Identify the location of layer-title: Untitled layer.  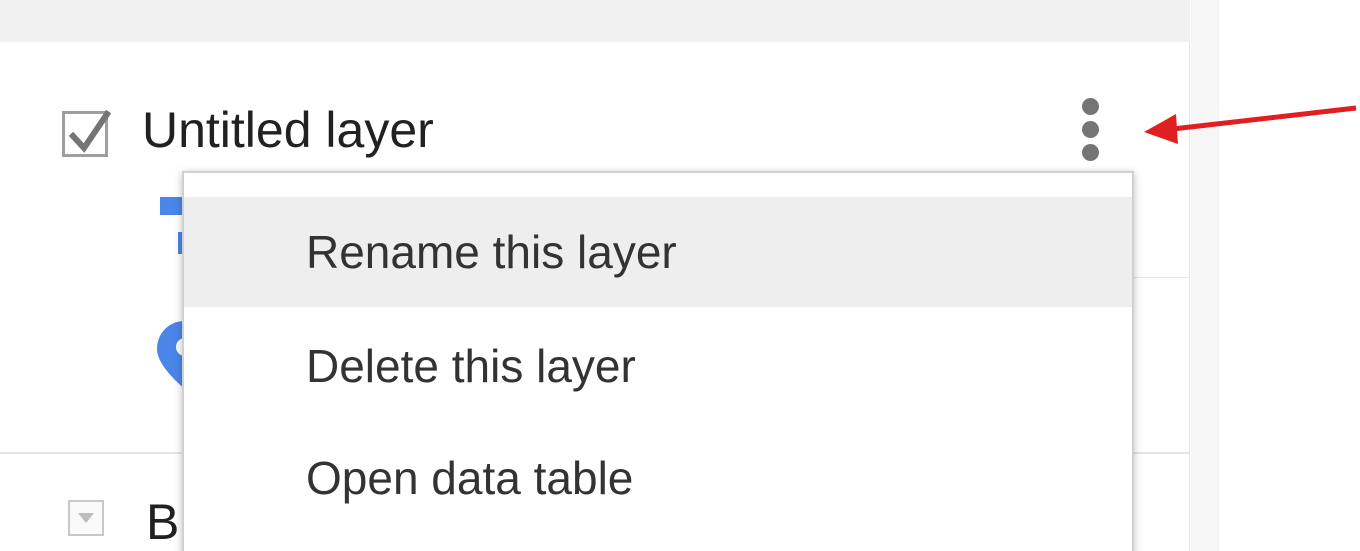
(288, 130).